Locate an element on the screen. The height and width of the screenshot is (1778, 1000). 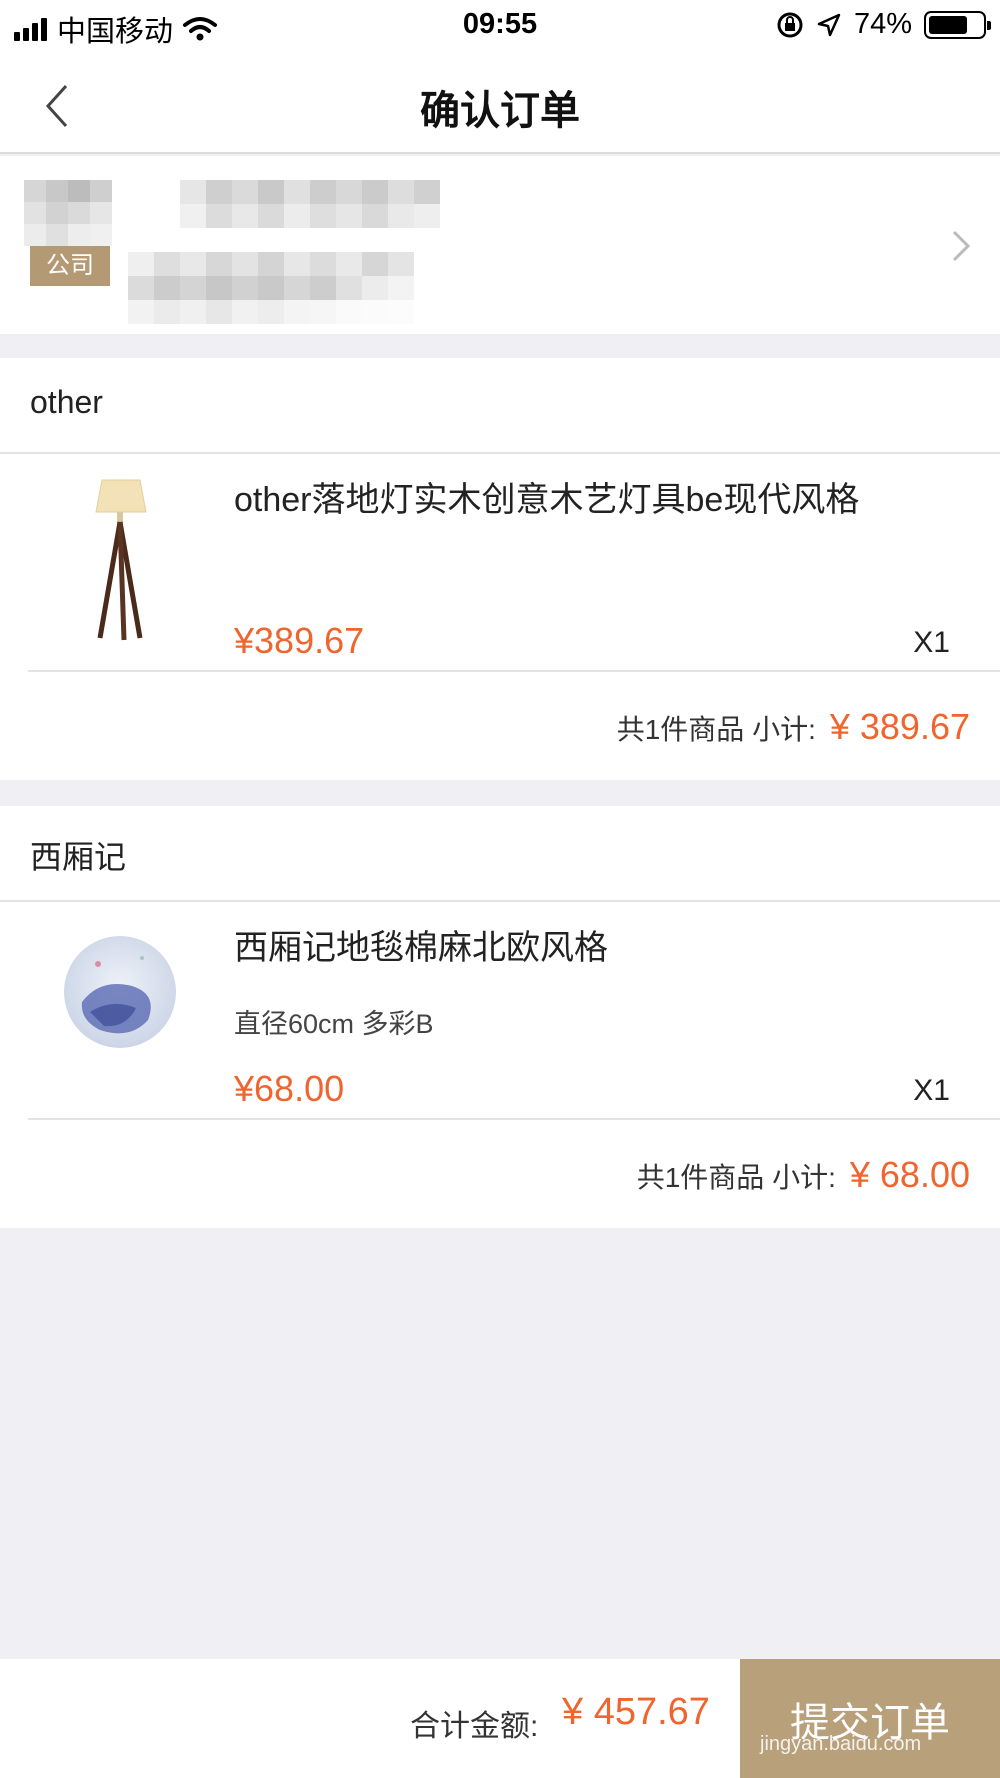
product-price: ¥68.00 is located at coordinates (289, 1088).